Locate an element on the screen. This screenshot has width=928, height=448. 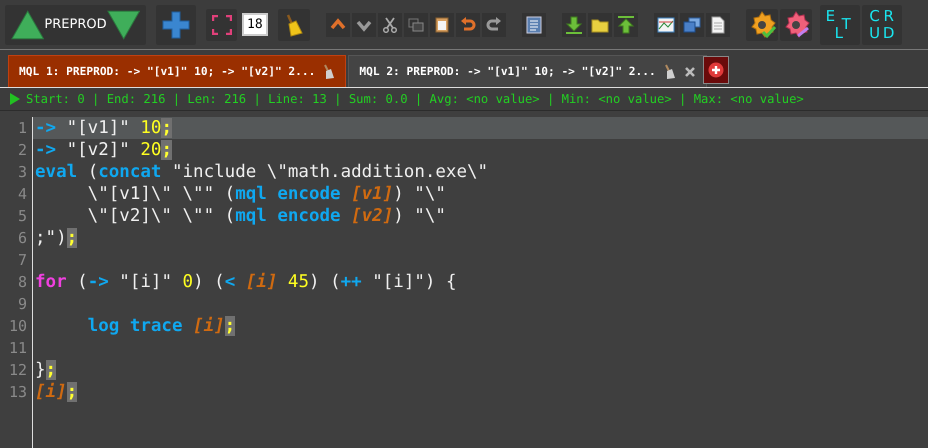
add-button is located at coordinates (176, 24).